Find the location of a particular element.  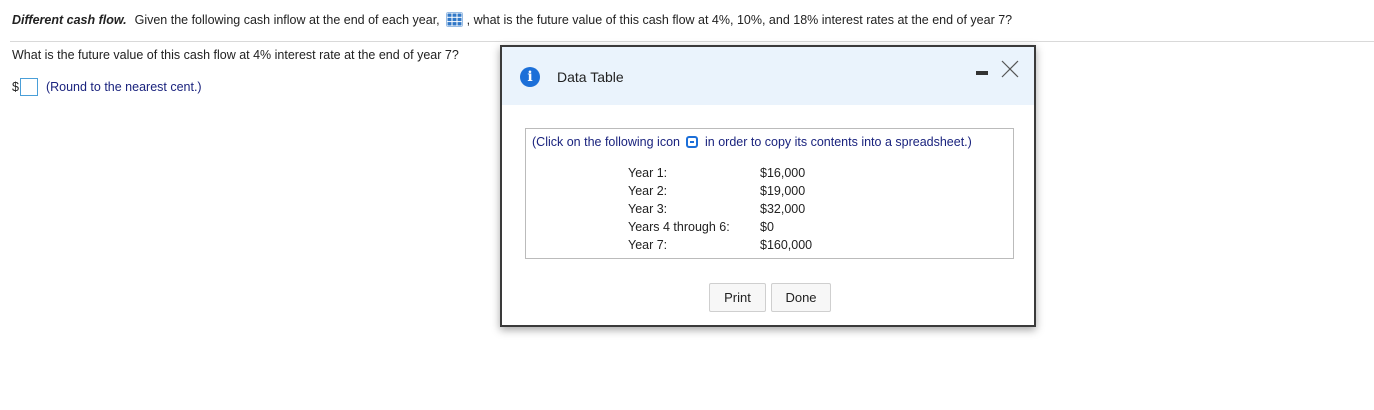

row-label: Years 4 through 6: is located at coordinates (679, 227).